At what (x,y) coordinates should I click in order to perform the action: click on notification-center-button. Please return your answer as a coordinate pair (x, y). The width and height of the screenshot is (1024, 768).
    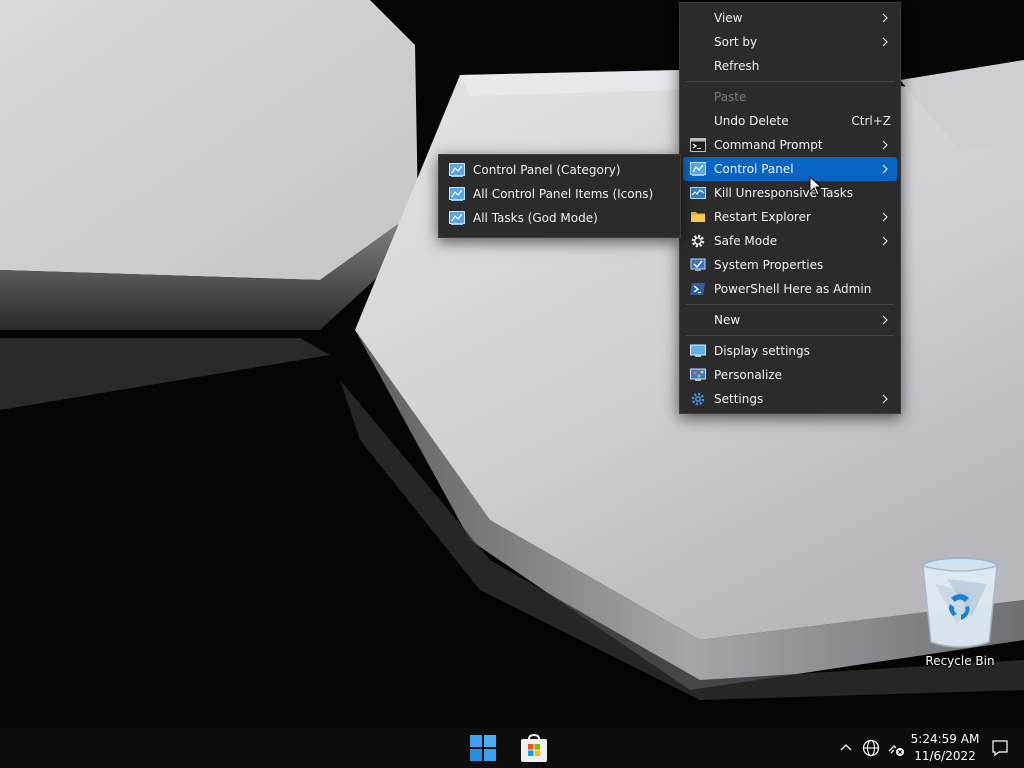
    Looking at the image, I should click on (1000, 748).